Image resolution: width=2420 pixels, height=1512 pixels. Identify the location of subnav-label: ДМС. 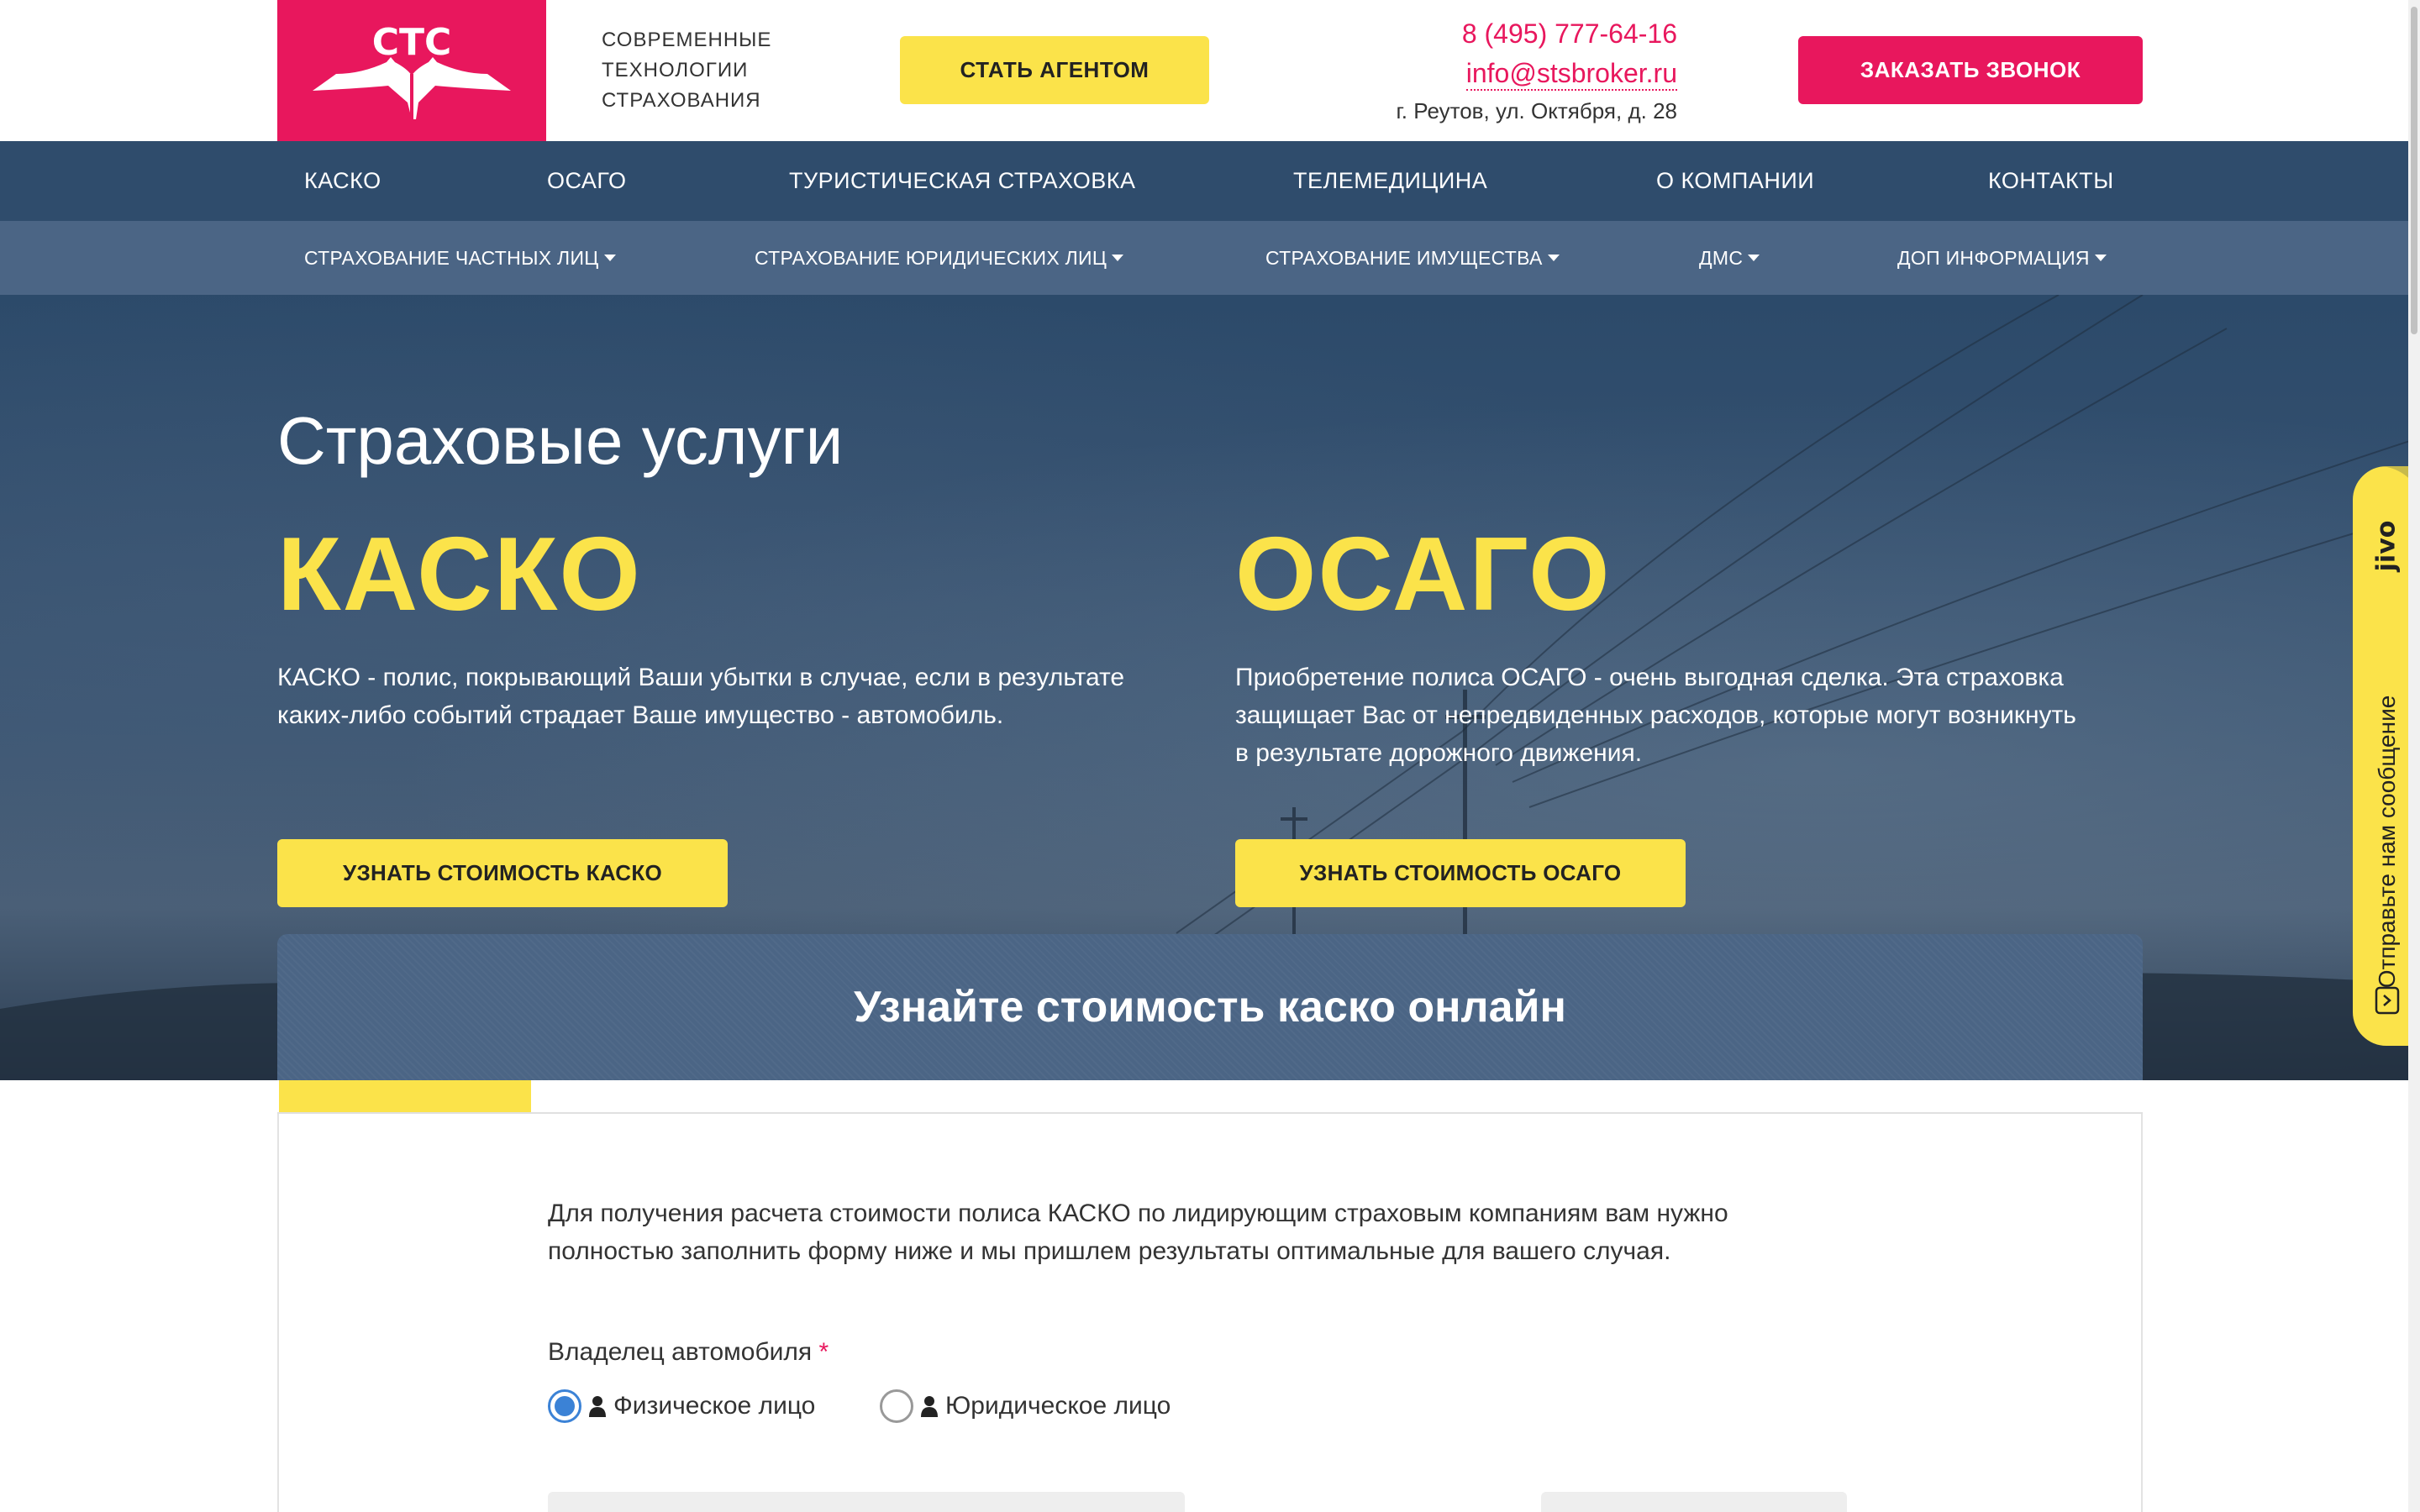
(1722, 258).